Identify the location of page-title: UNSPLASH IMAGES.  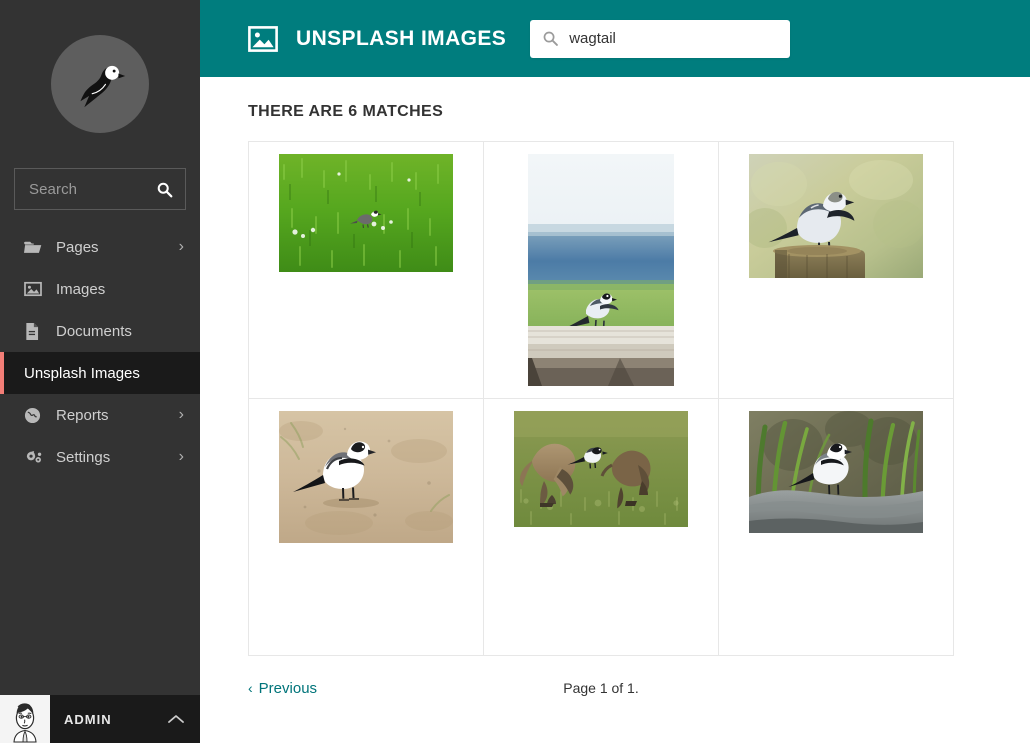
(401, 38).